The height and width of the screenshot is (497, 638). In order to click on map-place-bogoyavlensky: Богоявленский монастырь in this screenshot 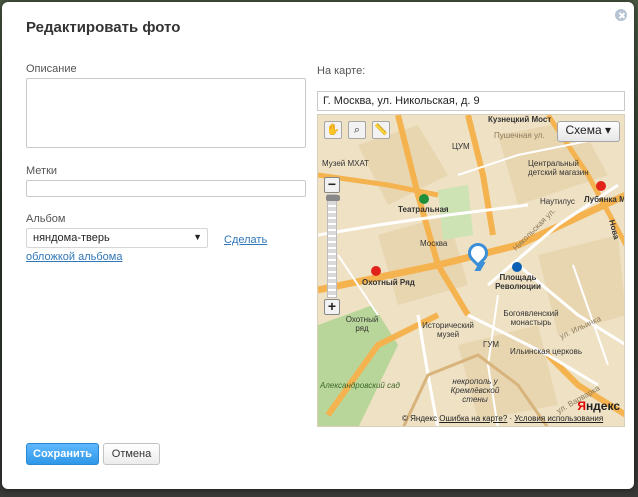, I will do `click(531, 318)`.